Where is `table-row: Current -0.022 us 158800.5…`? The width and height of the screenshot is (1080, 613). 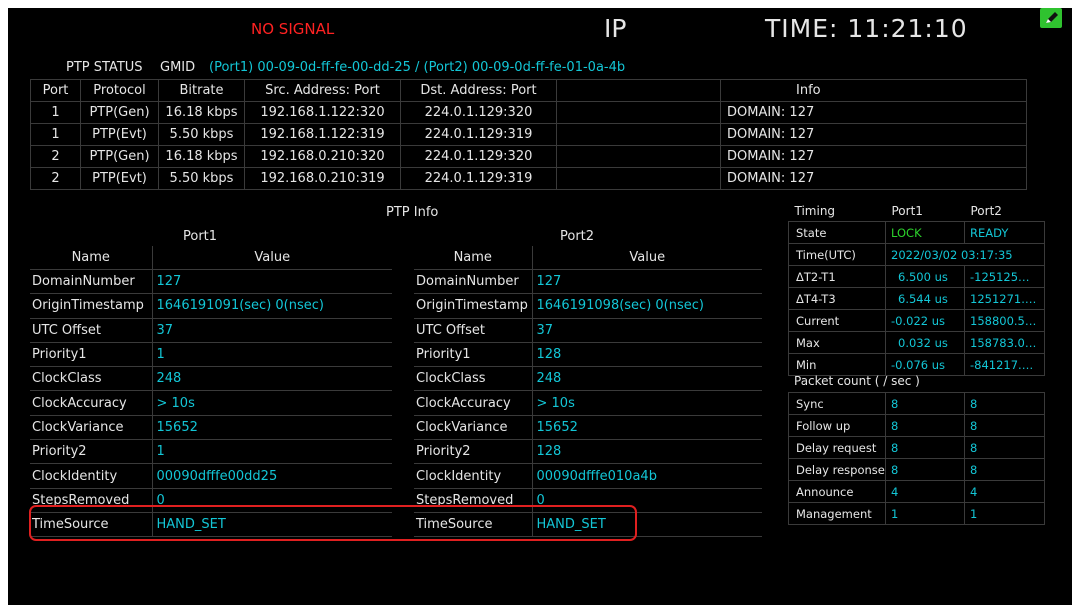
table-row: Current -0.022 us 158800.5… is located at coordinates (916, 320).